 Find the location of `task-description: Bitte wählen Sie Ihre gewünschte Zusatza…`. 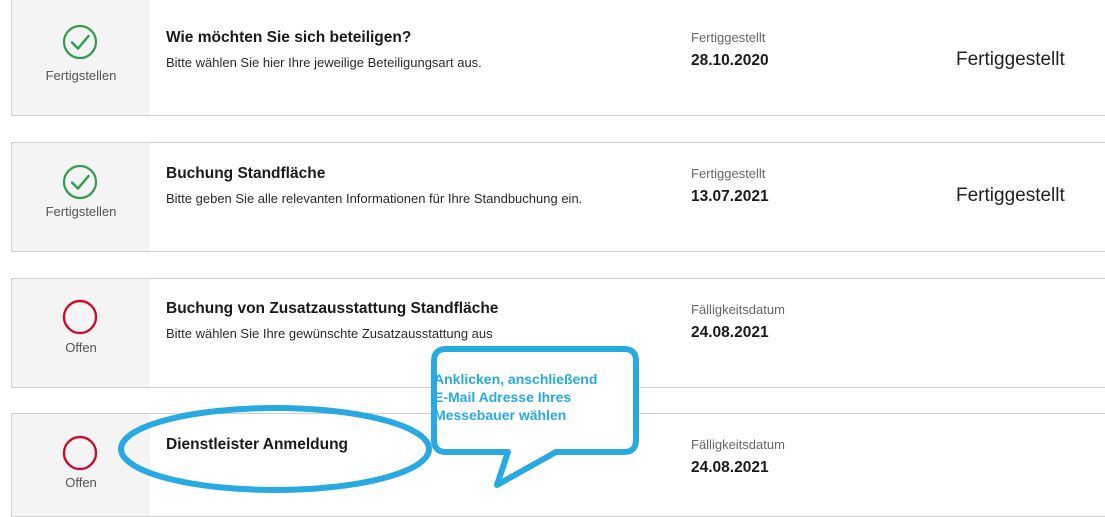

task-description: Bitte wählen Sie Ihre gewünschte Zusatza… is located at coordinates (329, 333).